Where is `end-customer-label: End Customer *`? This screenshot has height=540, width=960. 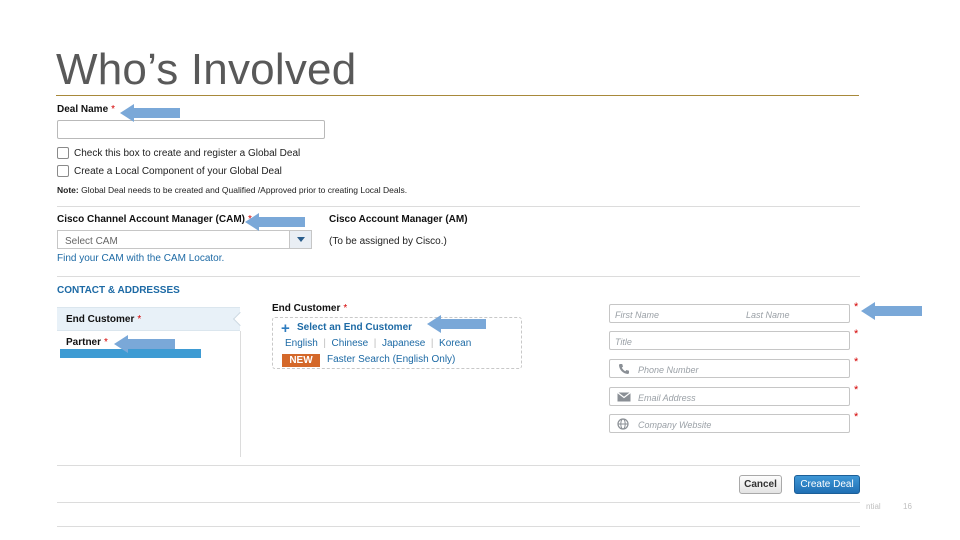
end-customer-label: End Customer * is located at coordinates (309, 308).